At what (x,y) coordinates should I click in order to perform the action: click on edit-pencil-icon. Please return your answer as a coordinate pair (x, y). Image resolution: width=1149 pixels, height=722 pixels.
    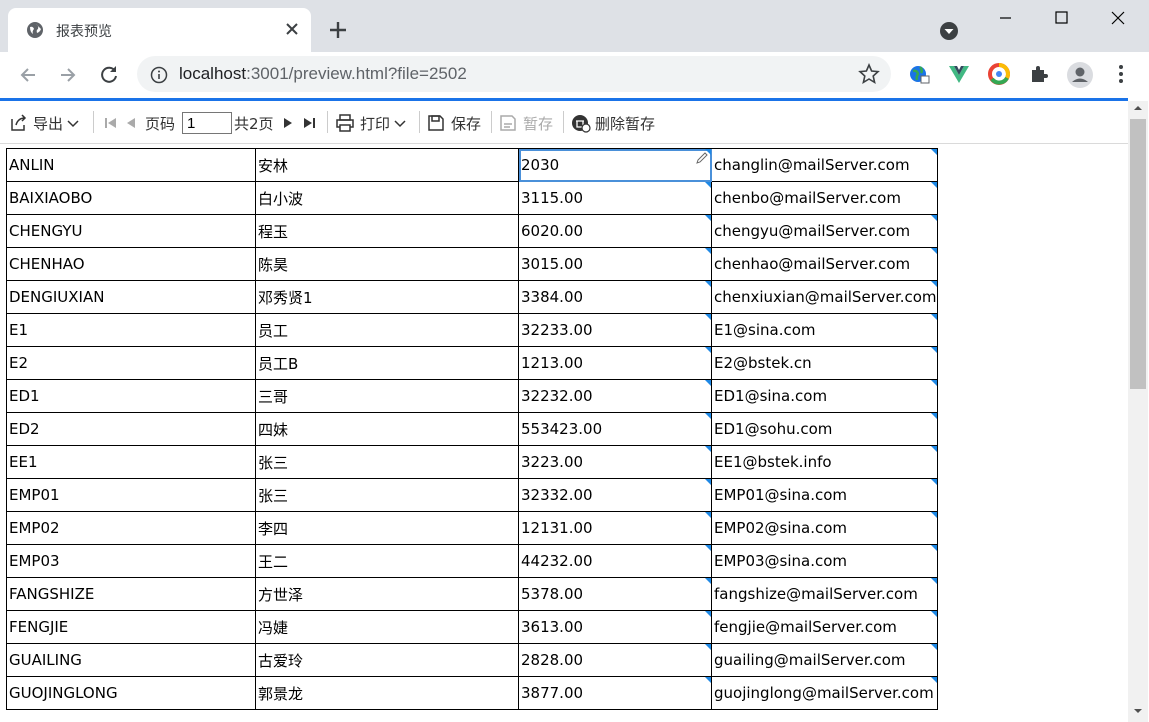
    Looking at the image, I should click on (702, 158).